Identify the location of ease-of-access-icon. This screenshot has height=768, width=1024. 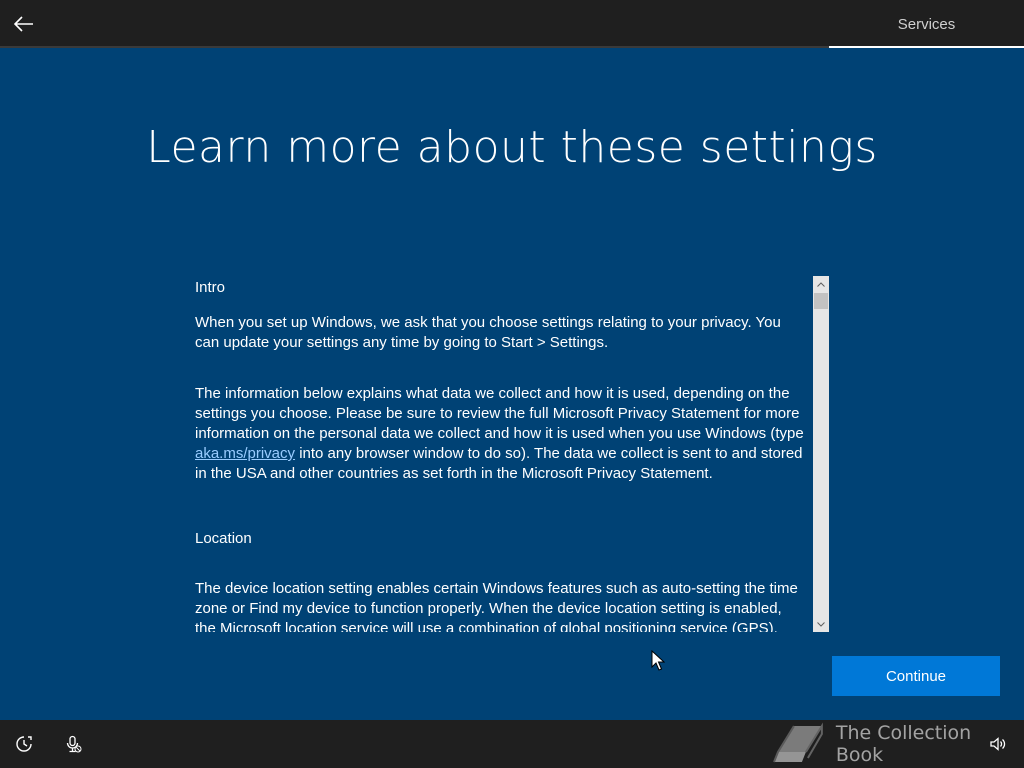
(24, 744).